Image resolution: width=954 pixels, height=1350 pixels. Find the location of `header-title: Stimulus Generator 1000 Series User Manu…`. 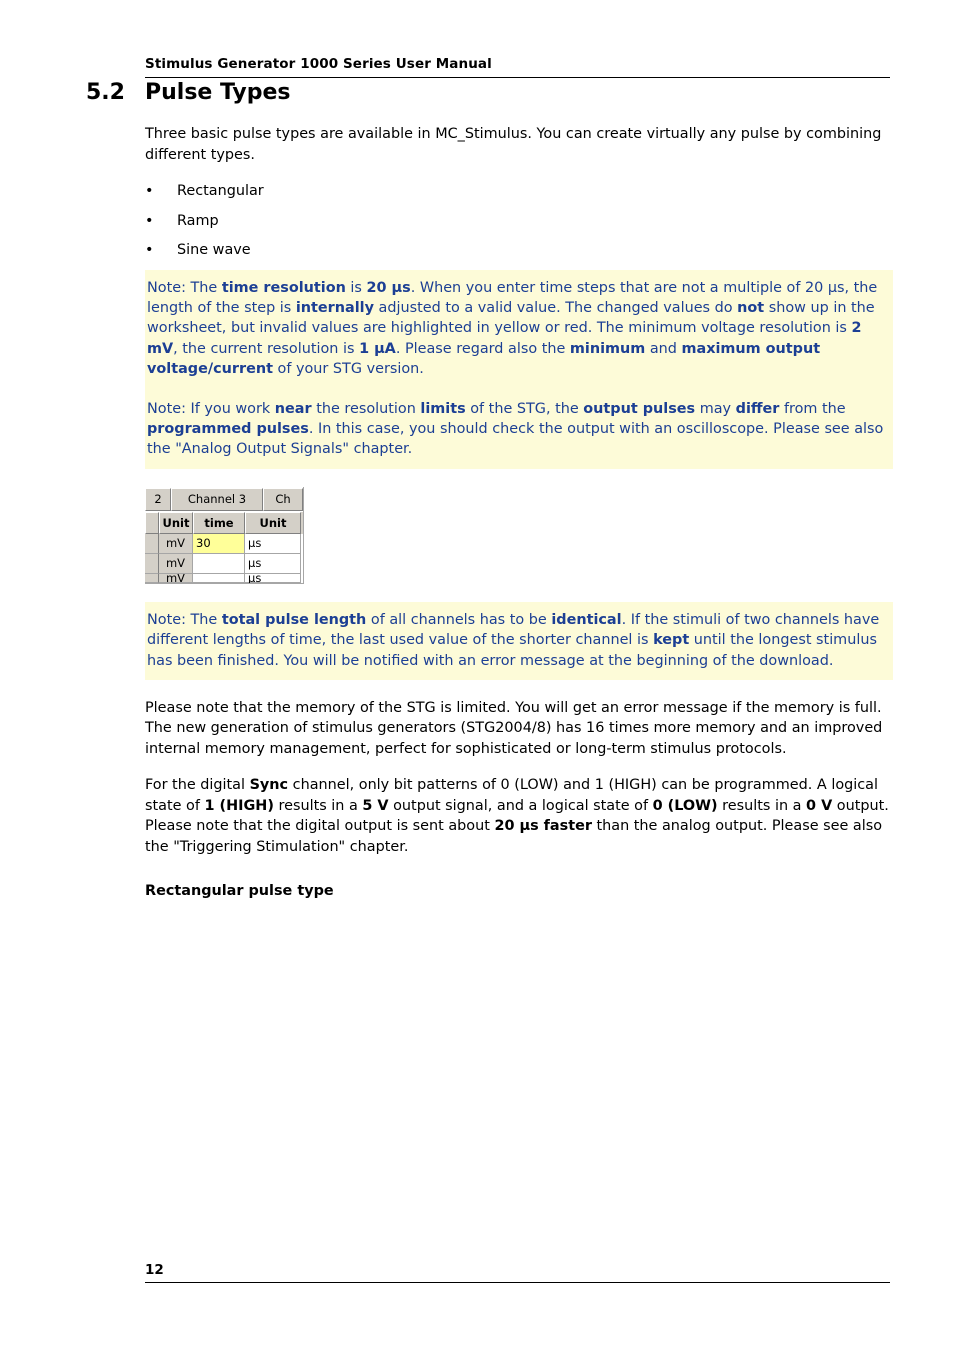

header-title: Stimulus Generator 1000 Series User Manu… is located at coordinates (318, 64).